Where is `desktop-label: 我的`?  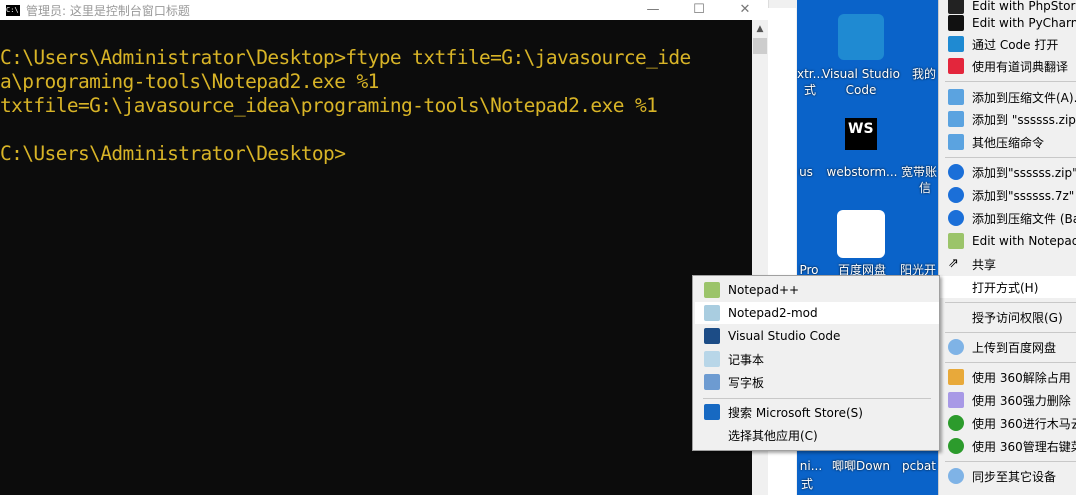
desktop-label: 我的 is located at coordinates (923, 74).